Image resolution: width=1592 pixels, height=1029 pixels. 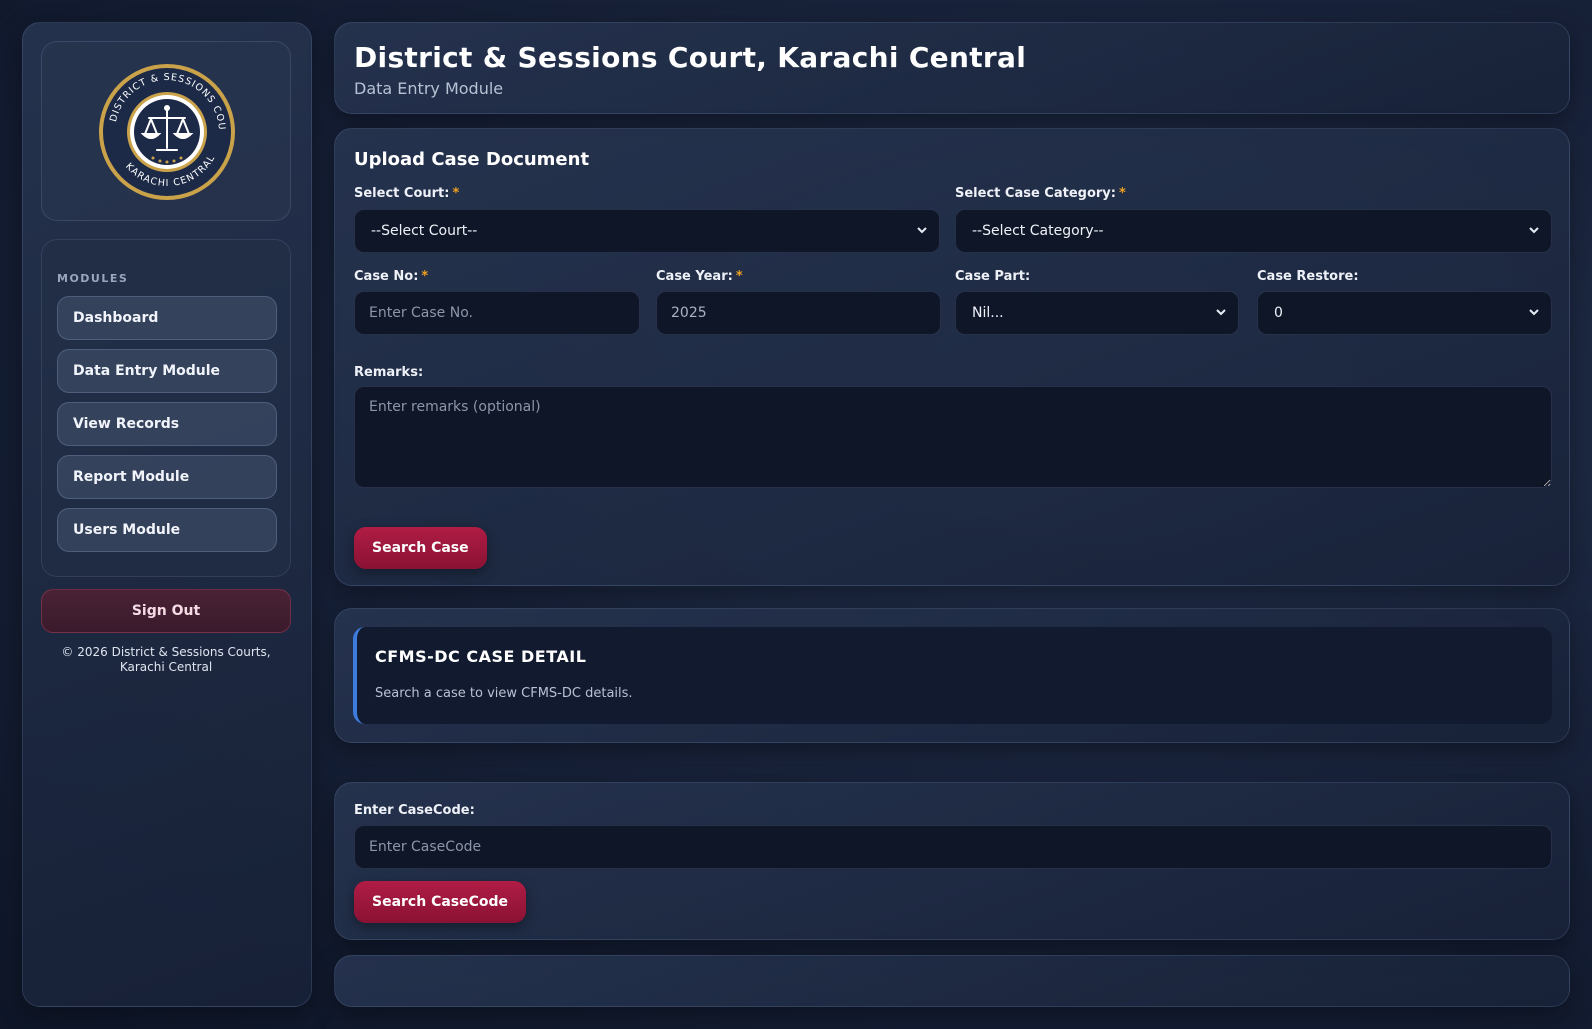 What do you see at coordinates (127, 530) in the screenshot?
I see `nav-label: Users Module` at bounding box center [127, 530].